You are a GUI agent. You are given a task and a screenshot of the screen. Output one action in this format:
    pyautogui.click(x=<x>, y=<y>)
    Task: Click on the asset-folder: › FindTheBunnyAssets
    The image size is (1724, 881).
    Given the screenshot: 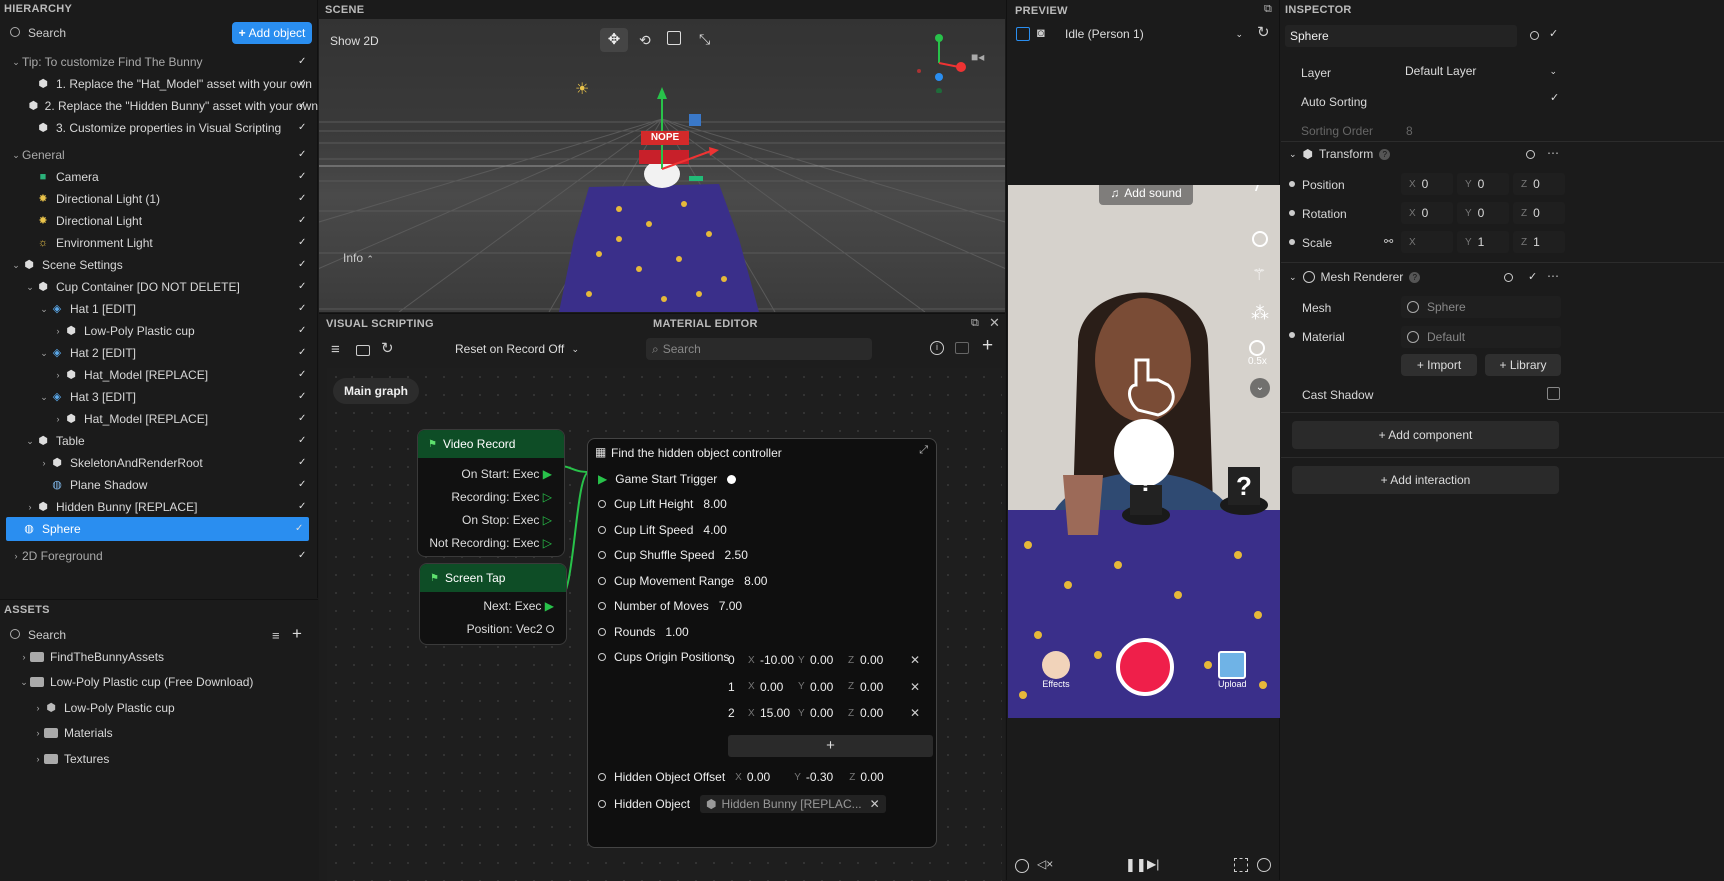 What is the action you would take?
    pyautogui.click(x=159, y=657)
    